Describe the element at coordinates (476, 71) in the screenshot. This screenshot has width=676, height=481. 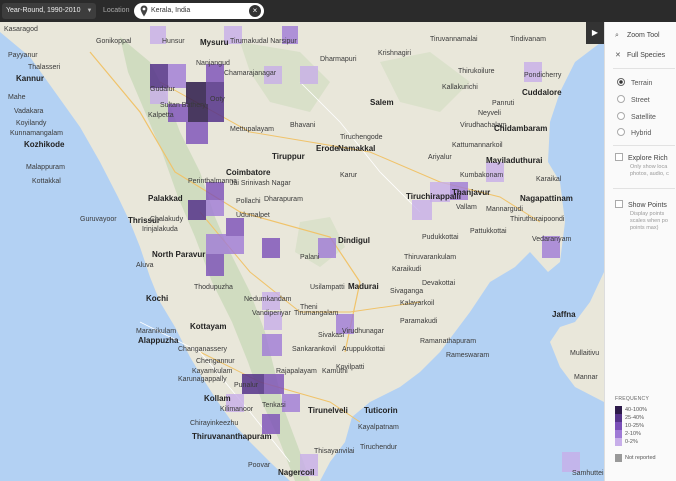
I see `map-place-label: Thirukoilure` at that location.